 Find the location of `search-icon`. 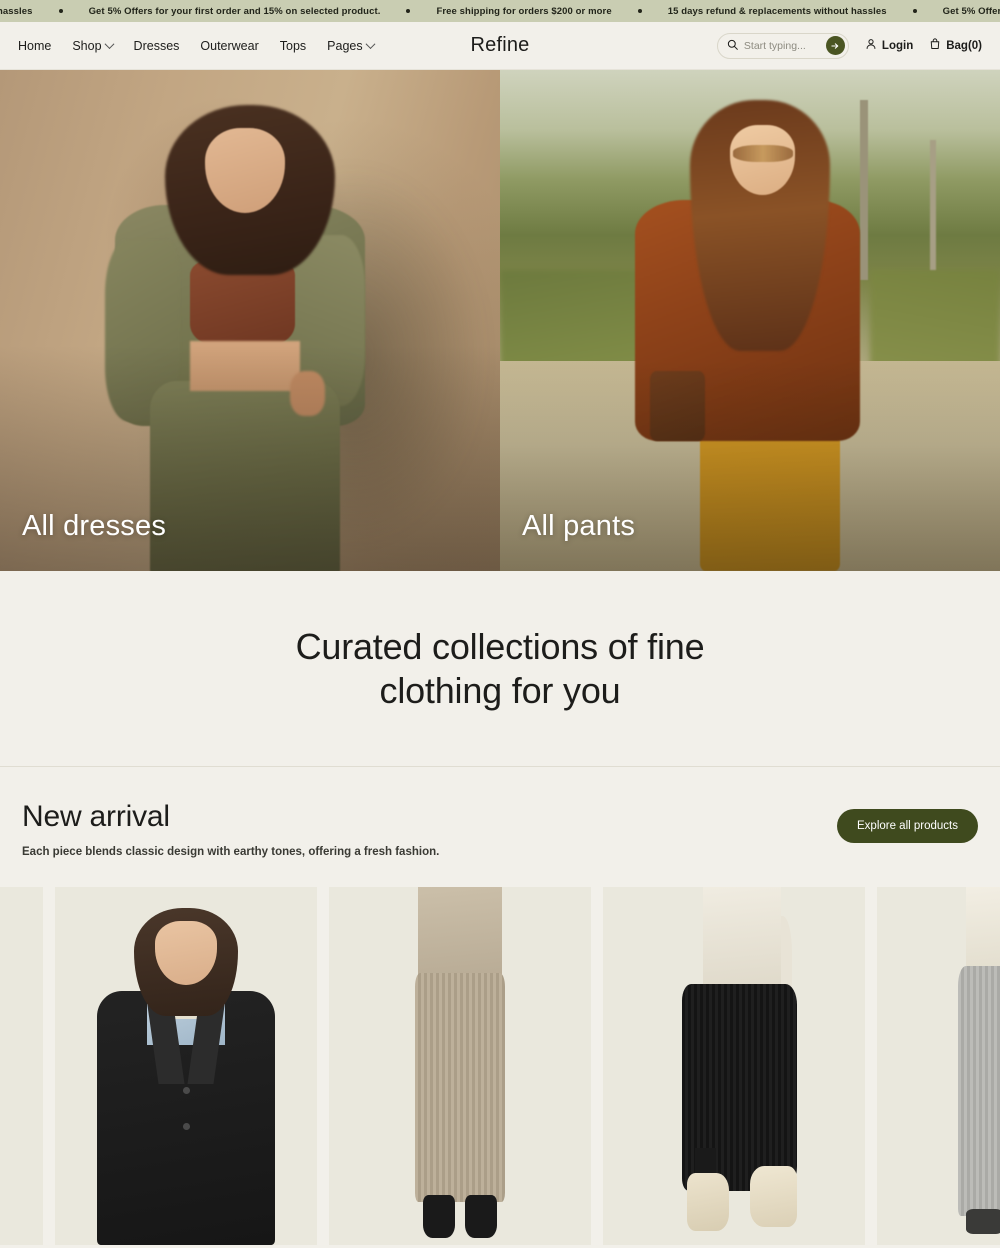

search-icon is located at coordinates (732, 46).